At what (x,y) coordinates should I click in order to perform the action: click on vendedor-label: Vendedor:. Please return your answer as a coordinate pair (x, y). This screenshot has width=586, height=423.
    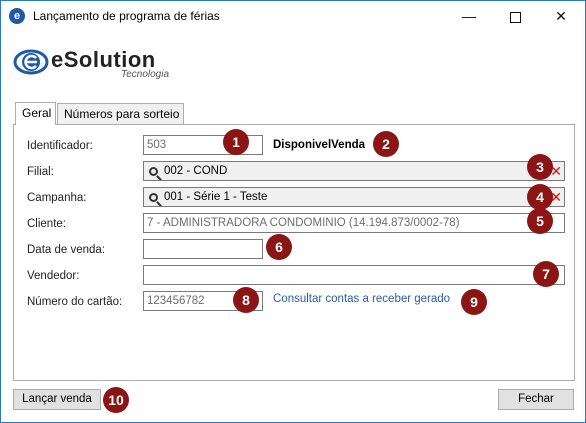
    Looking at the image, I should click on (53, 276).